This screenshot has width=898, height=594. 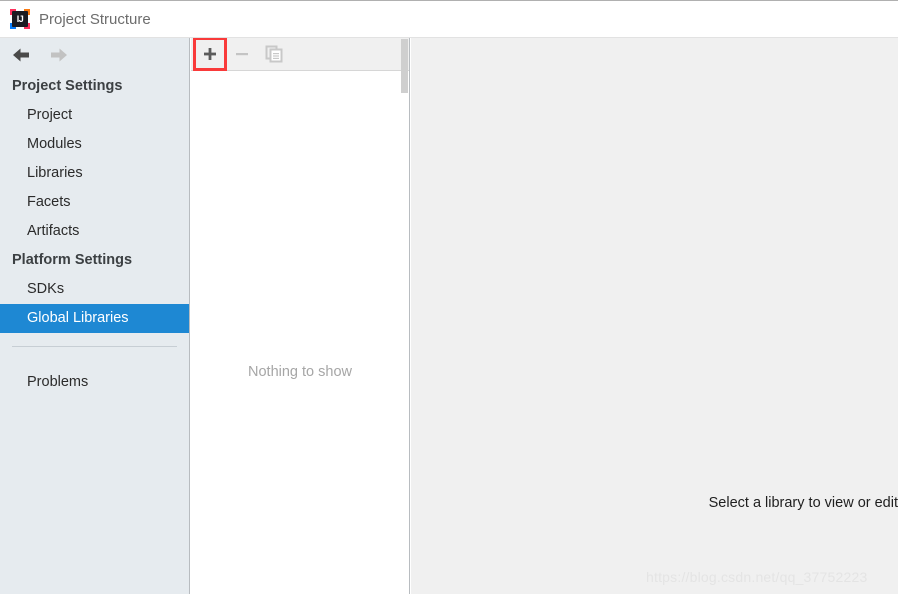 I want to click on watermark-text: https://blog.csdn.net/qq_37752223, so click(x=757, y=577).